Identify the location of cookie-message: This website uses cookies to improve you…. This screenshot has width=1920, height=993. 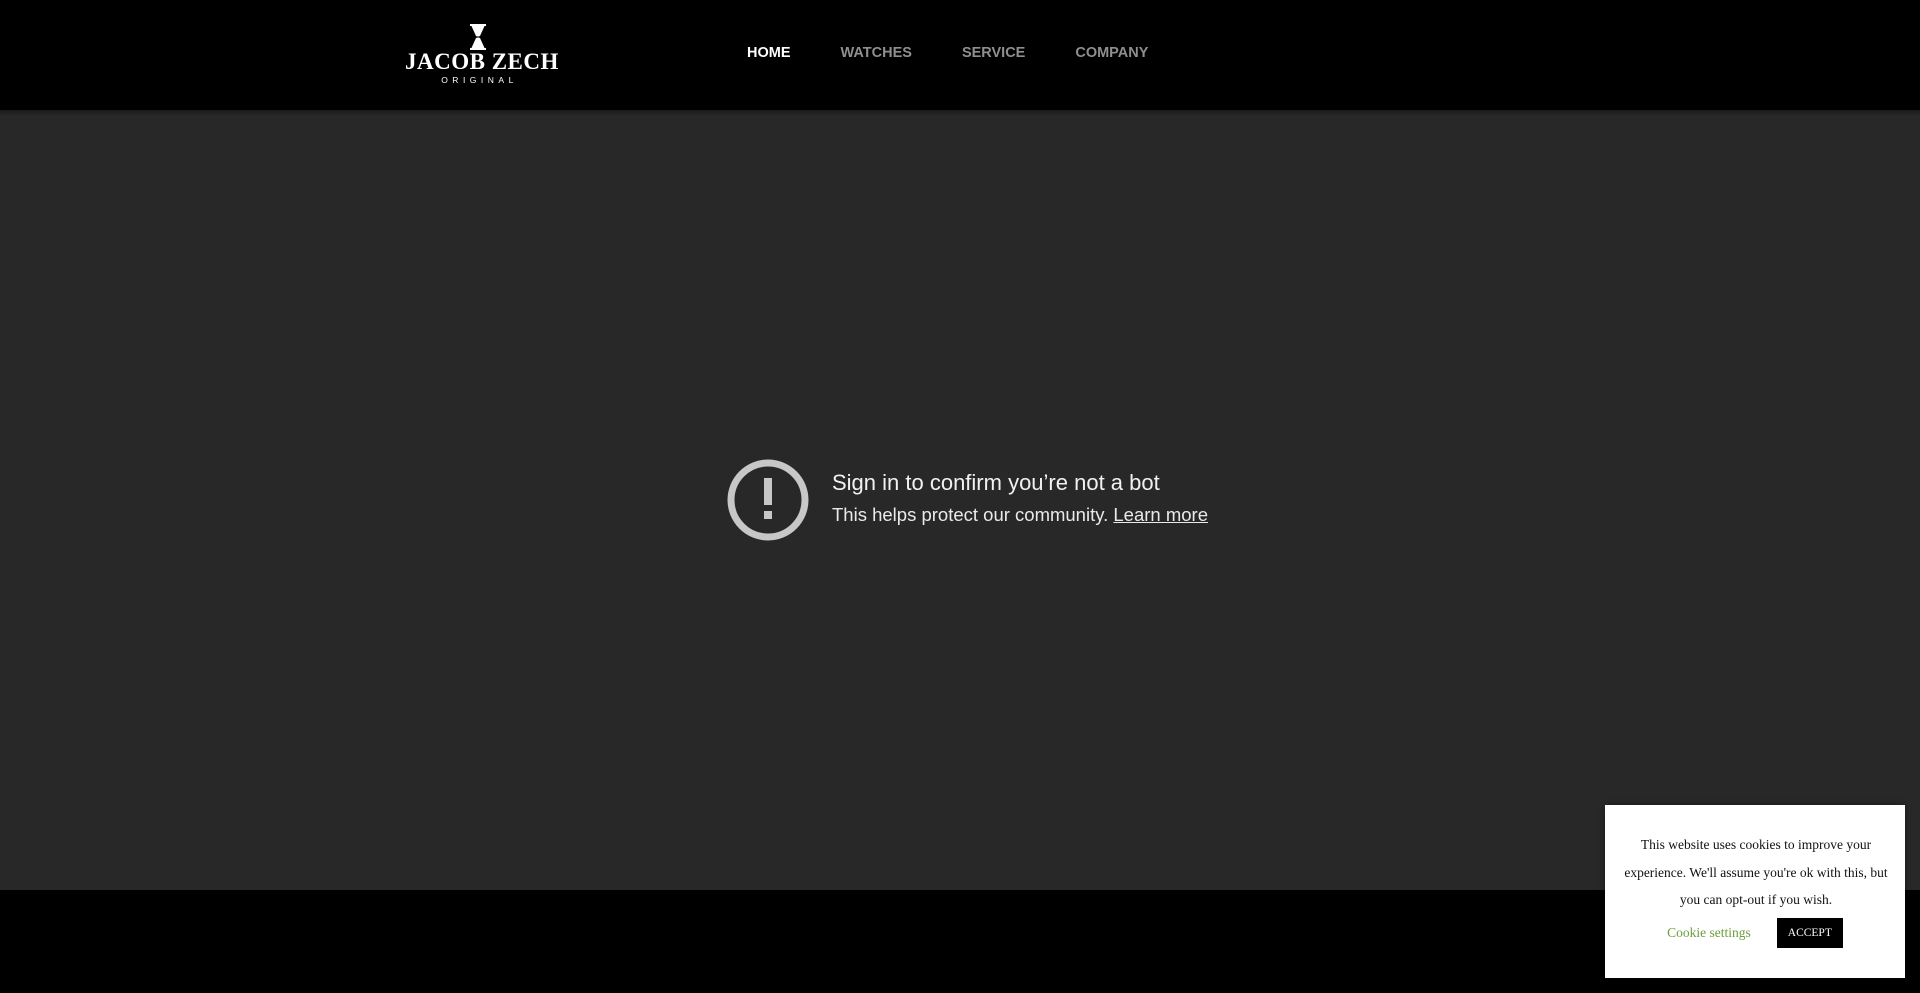
(1756, 872).